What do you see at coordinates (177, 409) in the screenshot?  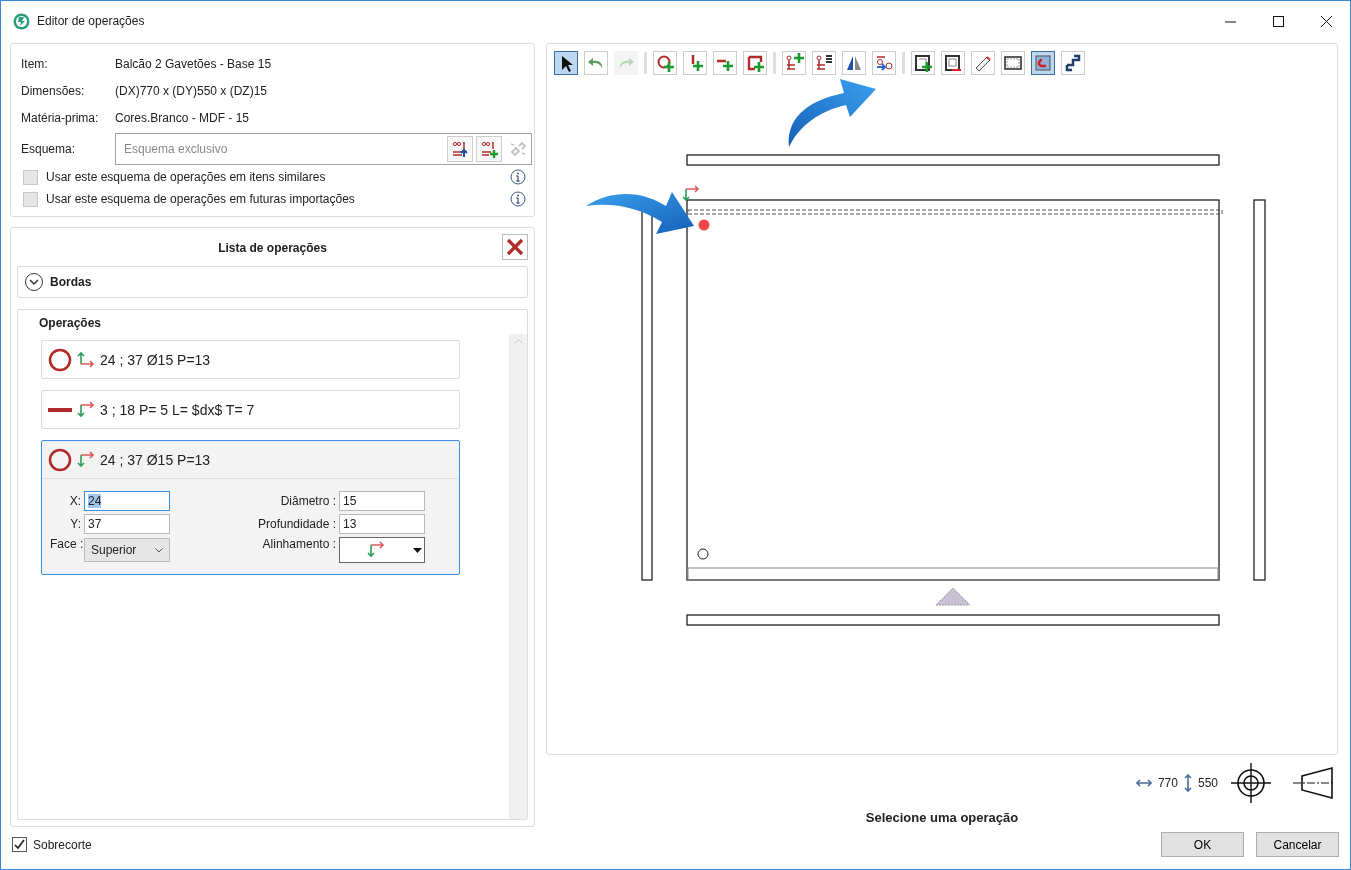 I see `operation-text: 3 ; 18 P= 5 L= $dx$ T= 7` at bounding box center [177, 409].